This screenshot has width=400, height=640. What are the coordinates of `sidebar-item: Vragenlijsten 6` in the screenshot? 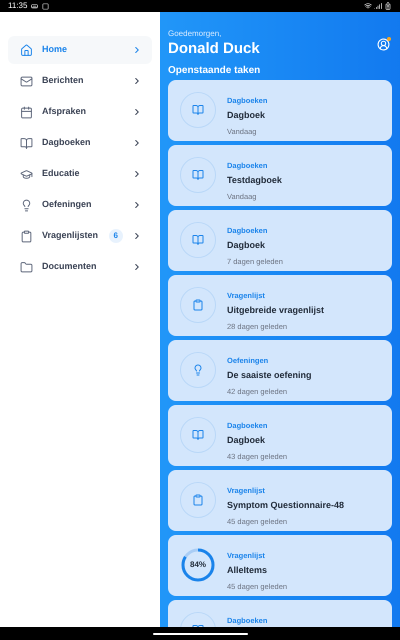 It's located at (80, 236).